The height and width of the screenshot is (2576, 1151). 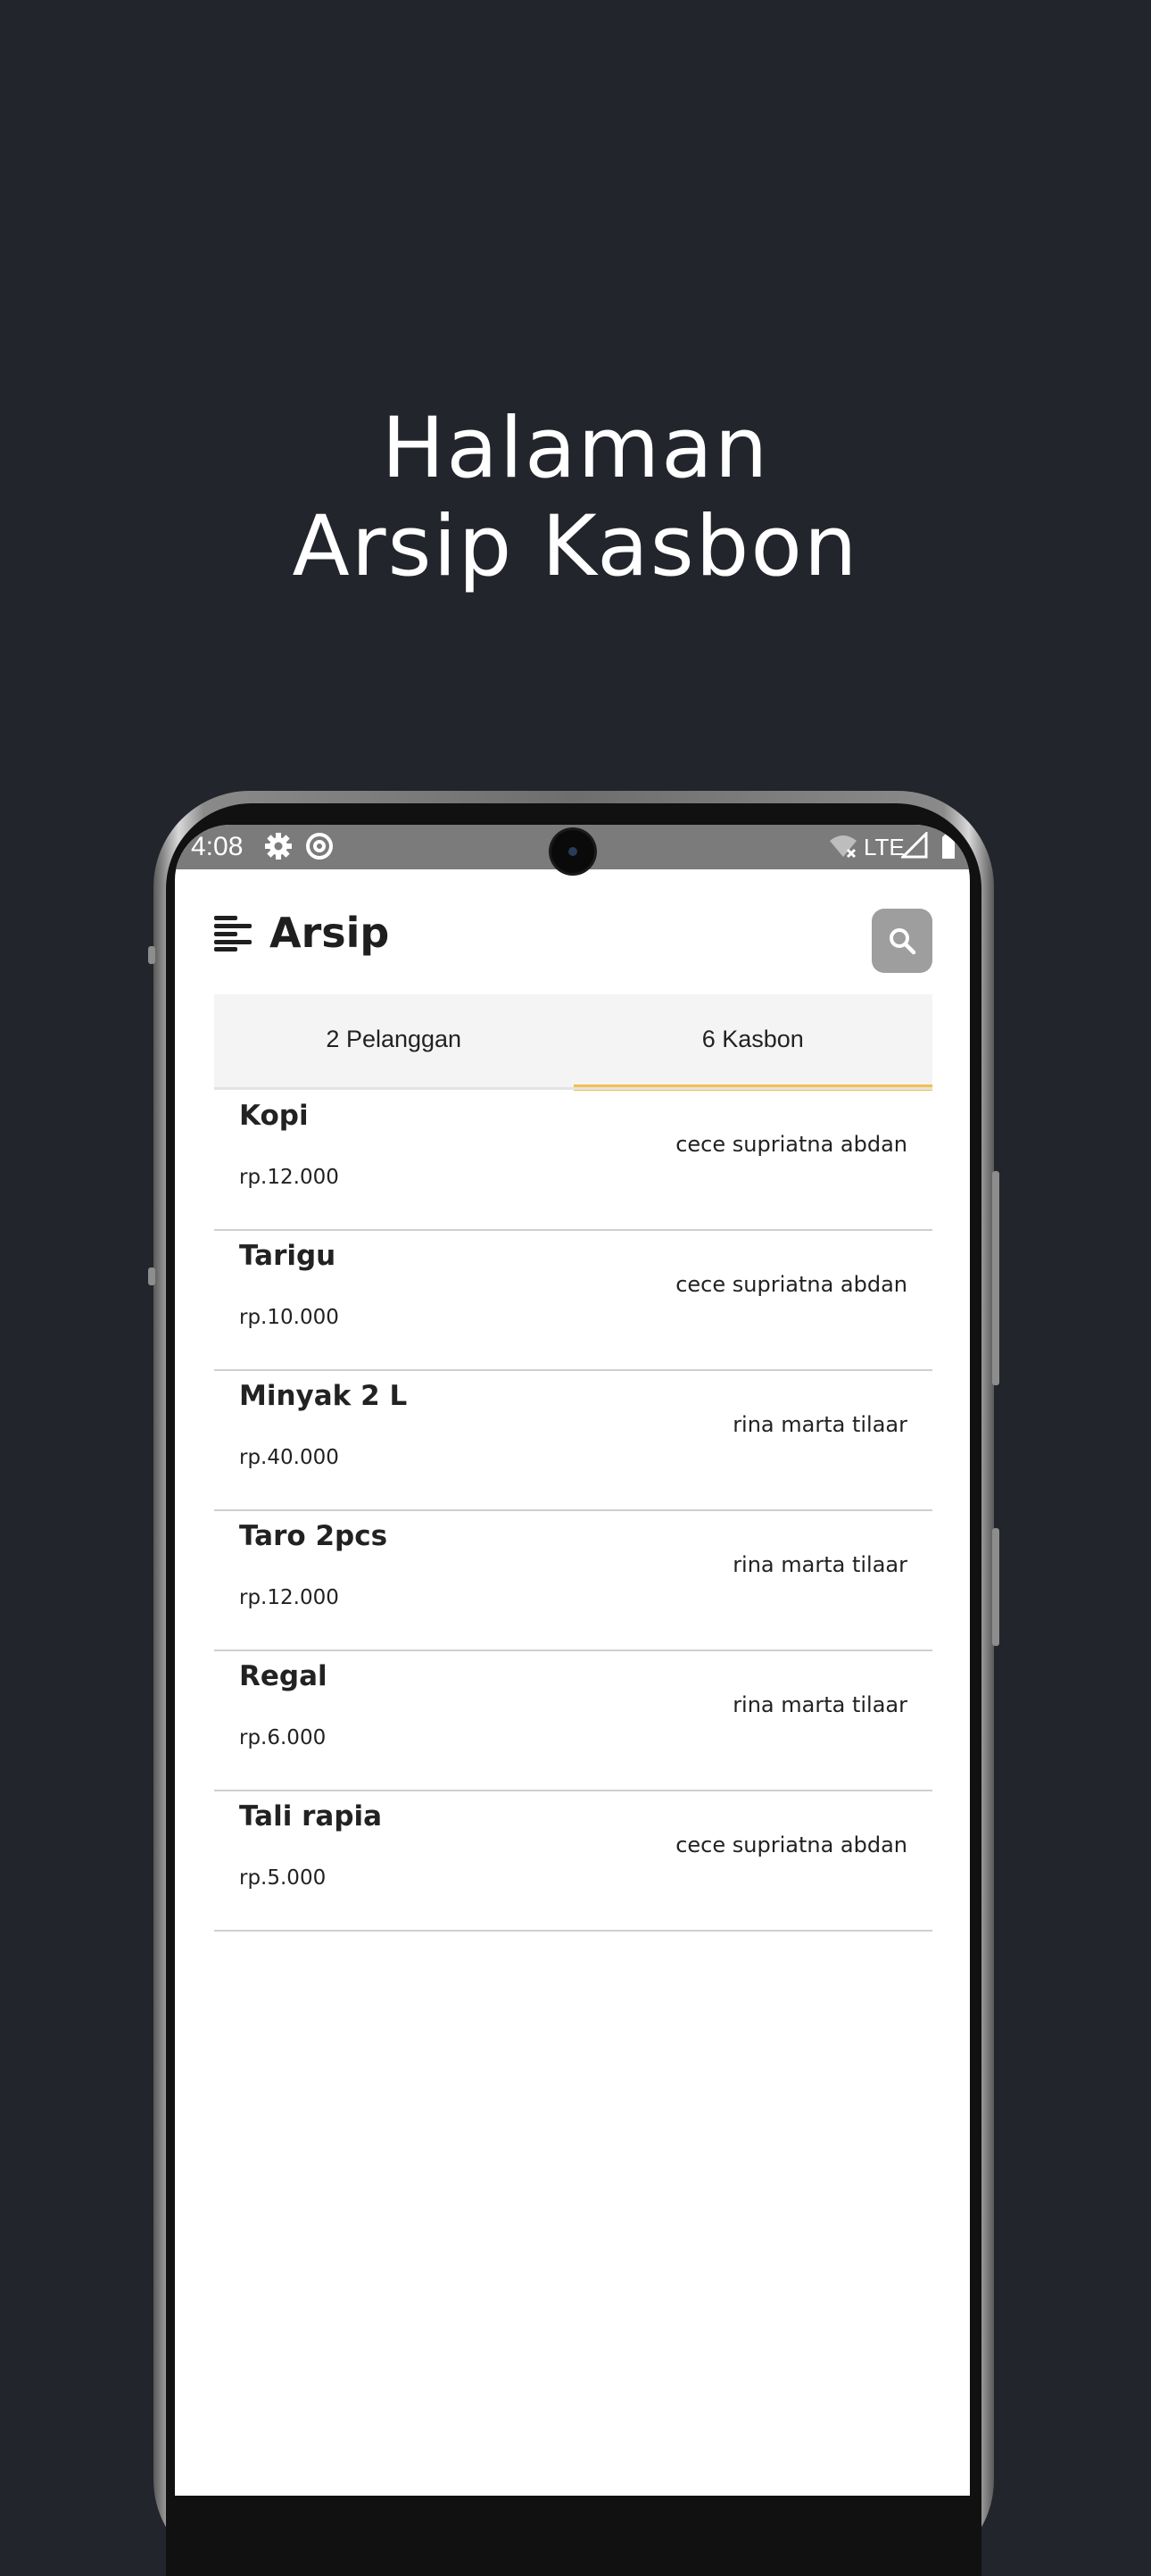 I want to click on list-item: Tali rapia rp.5.000 cece supriatna abdan, so click(x=573, y=1861).